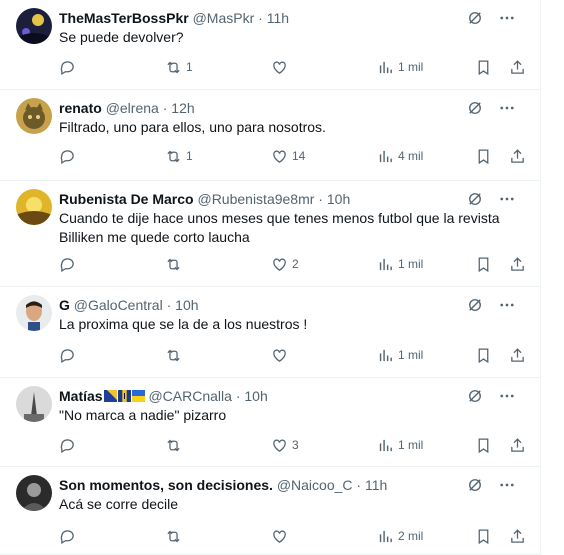 The width and height of the screenshot is (564, 555). I want to click on user-handle: @GaloCentral, so click(118, 305).